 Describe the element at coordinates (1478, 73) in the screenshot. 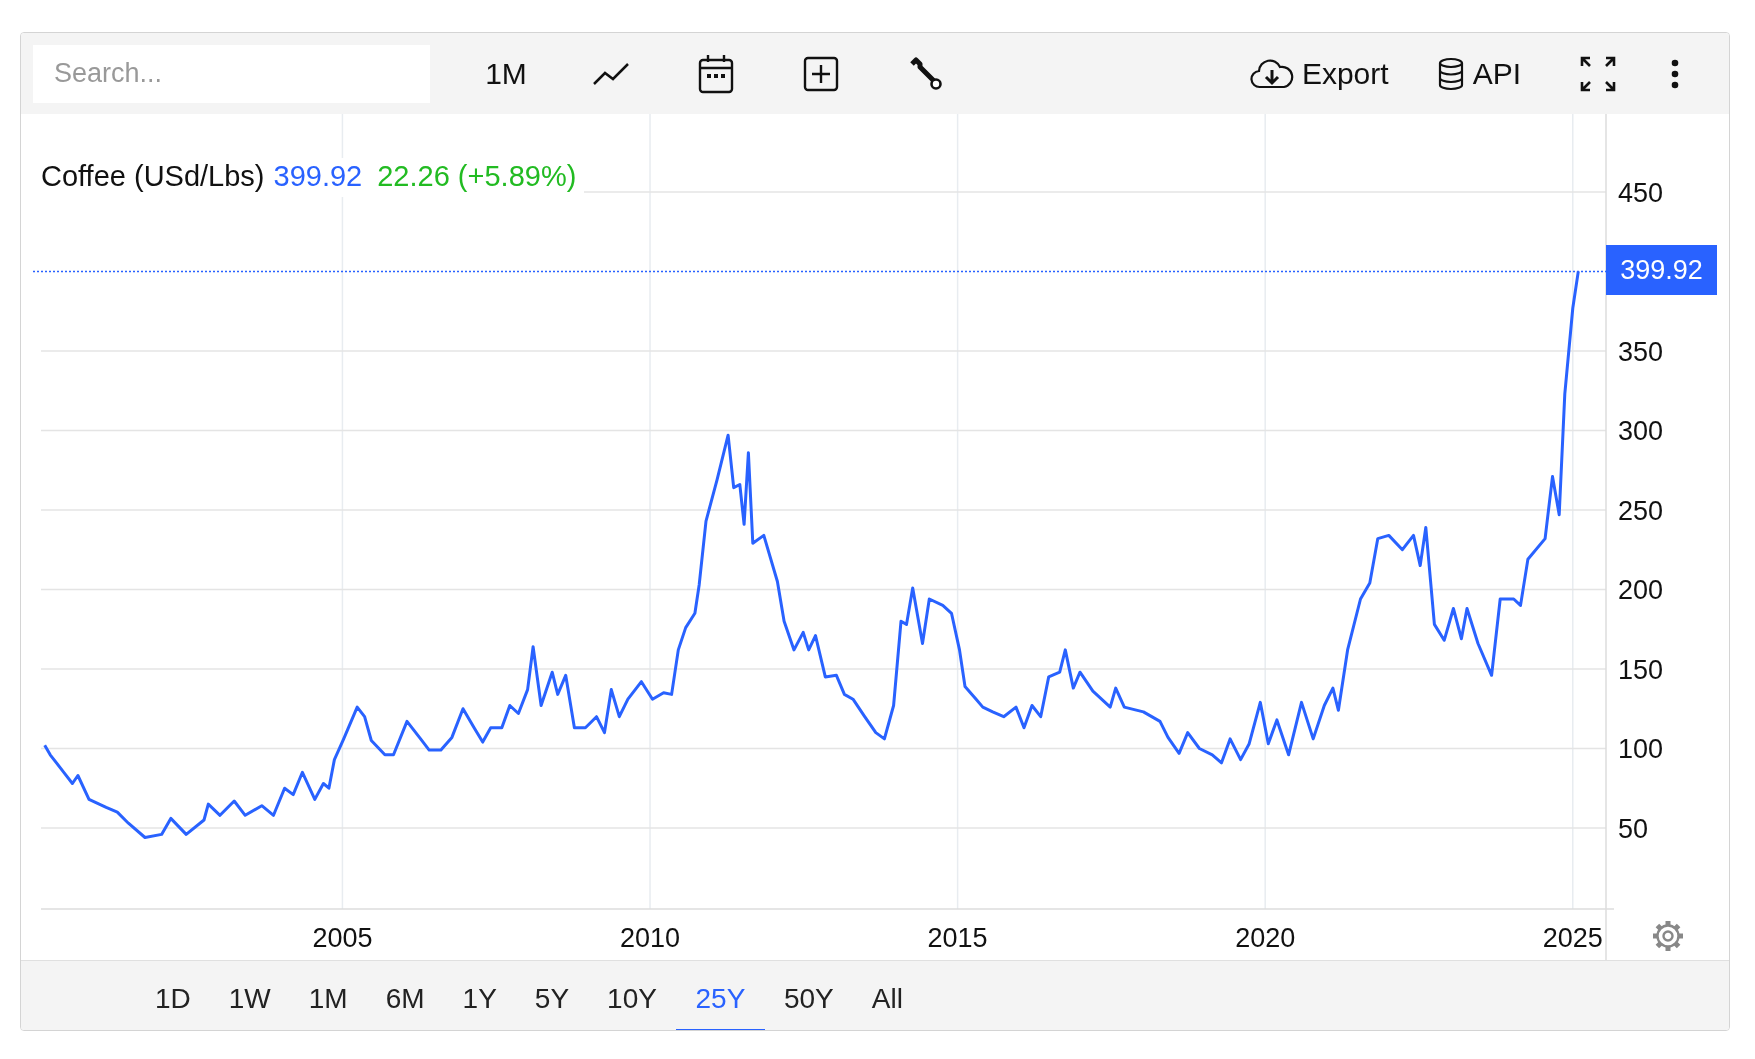

I see `api-button: API` at that location.